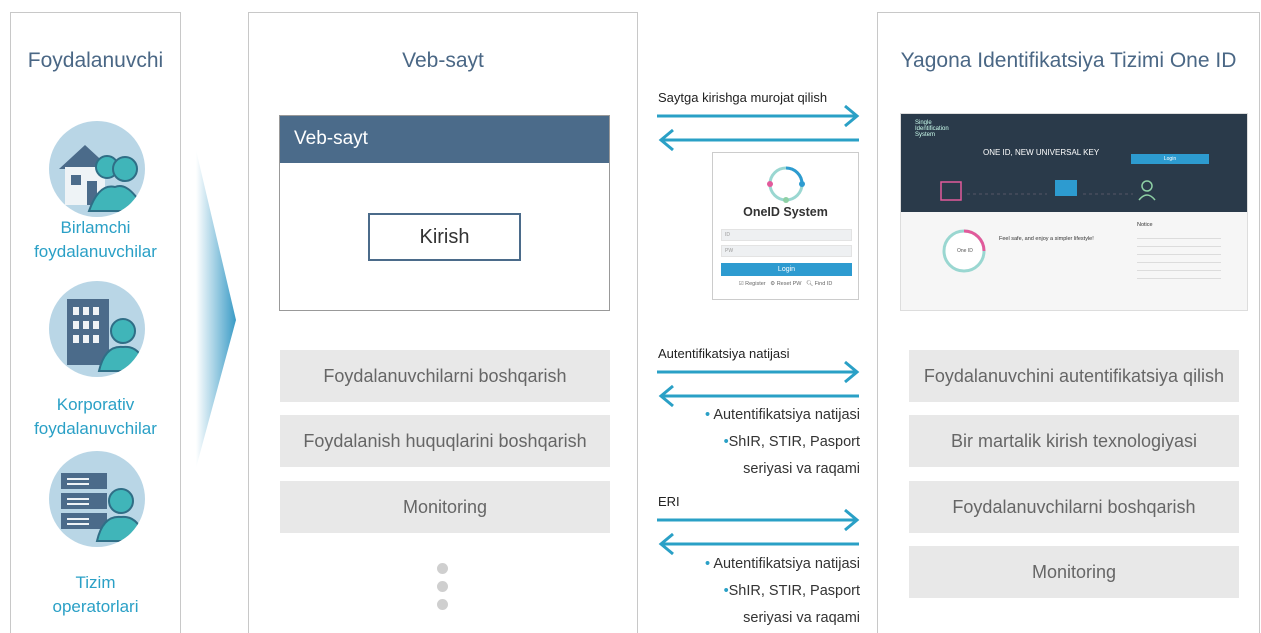 The height and width of the screenshot is (633, 1261). I want to click on oneid-function-monitoring: Monitoring, so click(1074, 572).